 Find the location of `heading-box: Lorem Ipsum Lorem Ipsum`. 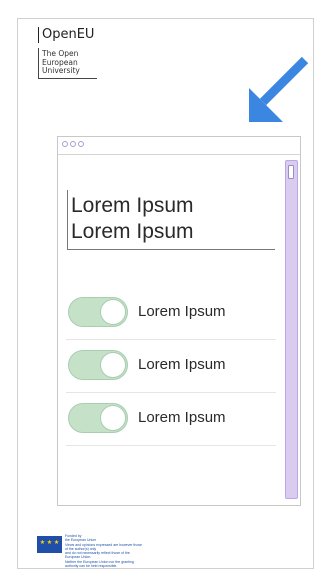

heading-box: Lorem Ipsum Lorem Ipsum is located at coordinates (171, 220).